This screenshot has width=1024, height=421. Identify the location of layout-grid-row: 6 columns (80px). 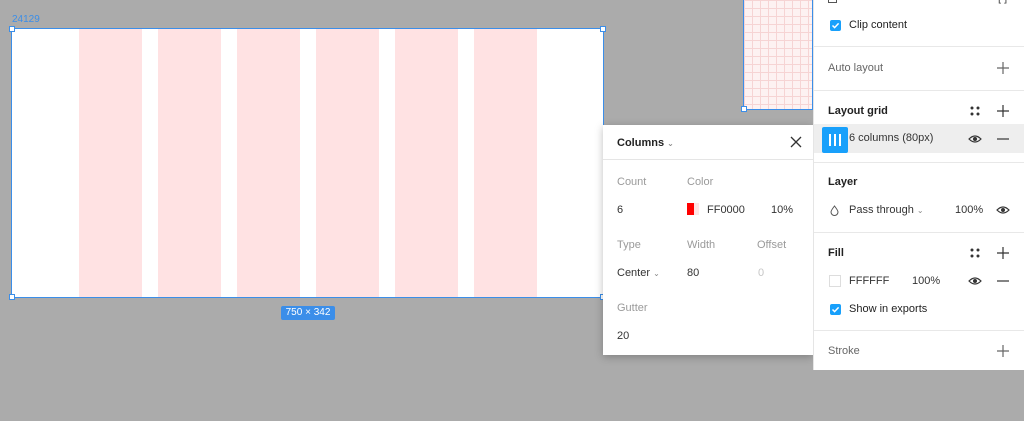
(919, 138).